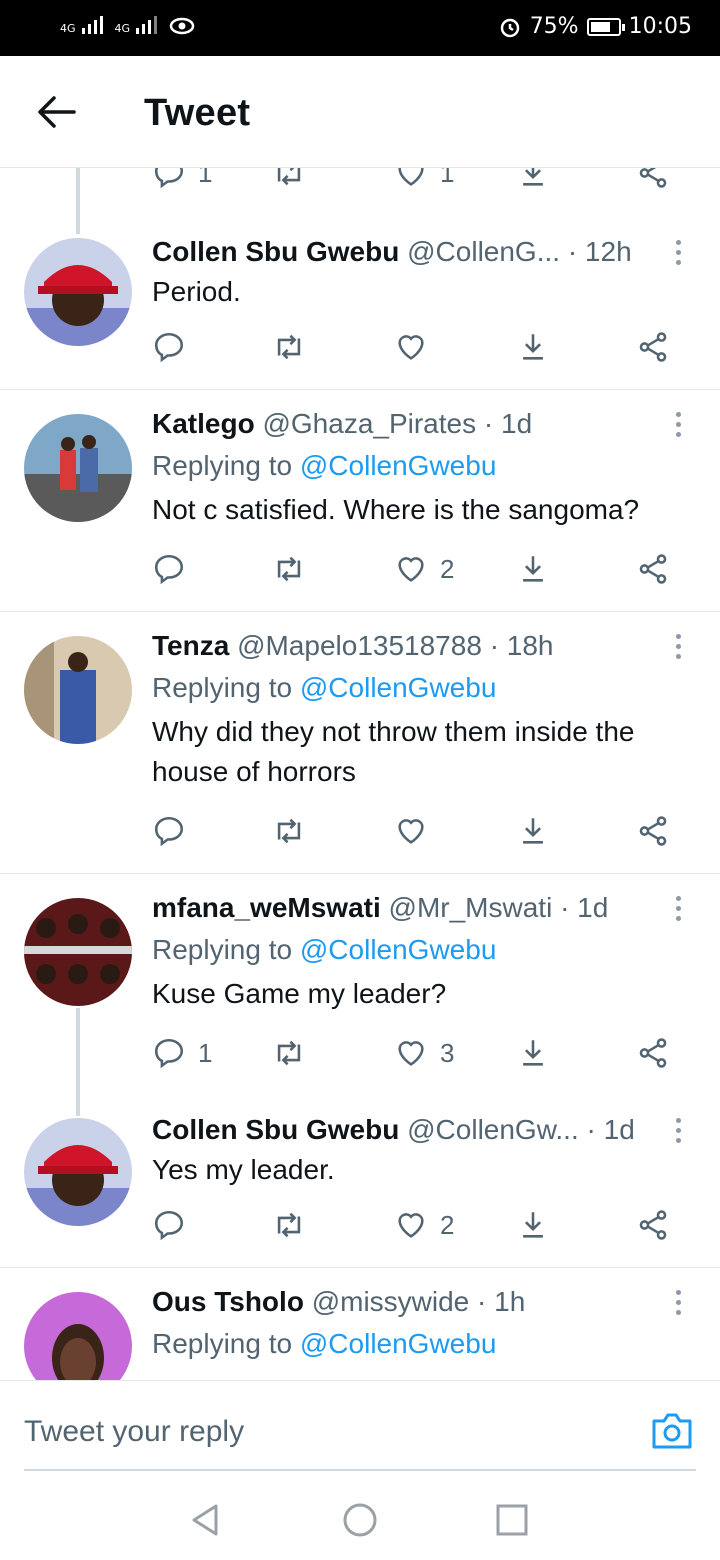  What do you see at coordinates (424, 179) in the screenshot?
I see `like-button: 1` at bounding box center [424, 179].